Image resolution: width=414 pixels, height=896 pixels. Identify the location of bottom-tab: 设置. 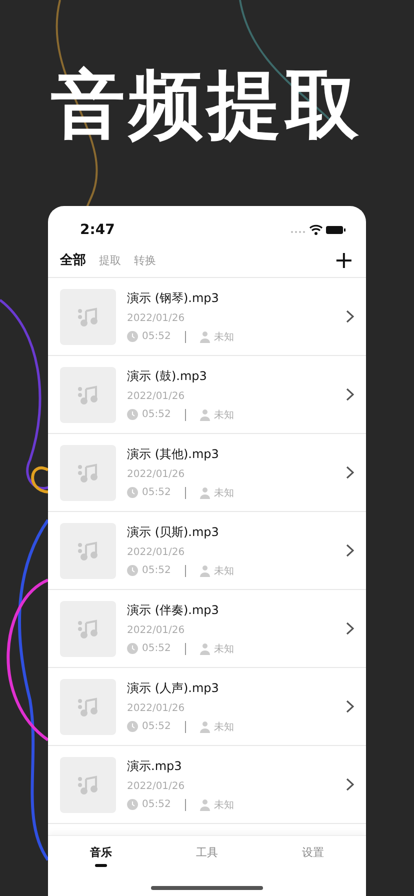
(313, 848).